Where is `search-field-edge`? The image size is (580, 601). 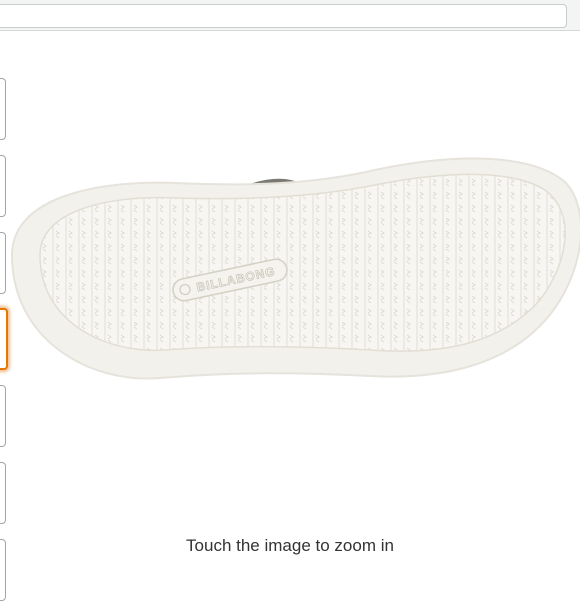 search-field-edge is located at coordinates (283, 16).